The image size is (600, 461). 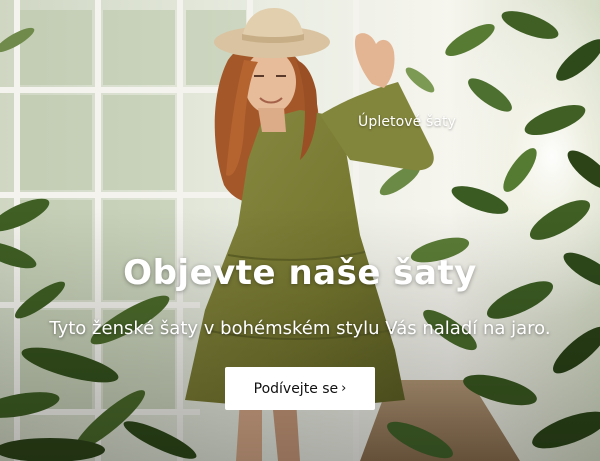 I want to click on chevron-right-icon: ›, so click(x=344, y=388).